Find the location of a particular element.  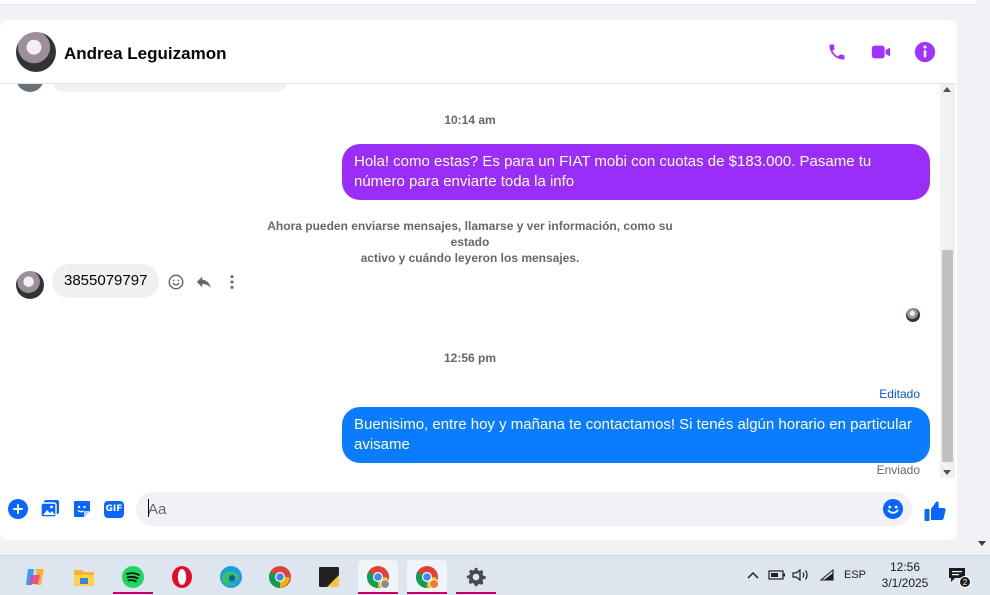

scroll-up-arrow-icon is located at coordinates (947, 89).